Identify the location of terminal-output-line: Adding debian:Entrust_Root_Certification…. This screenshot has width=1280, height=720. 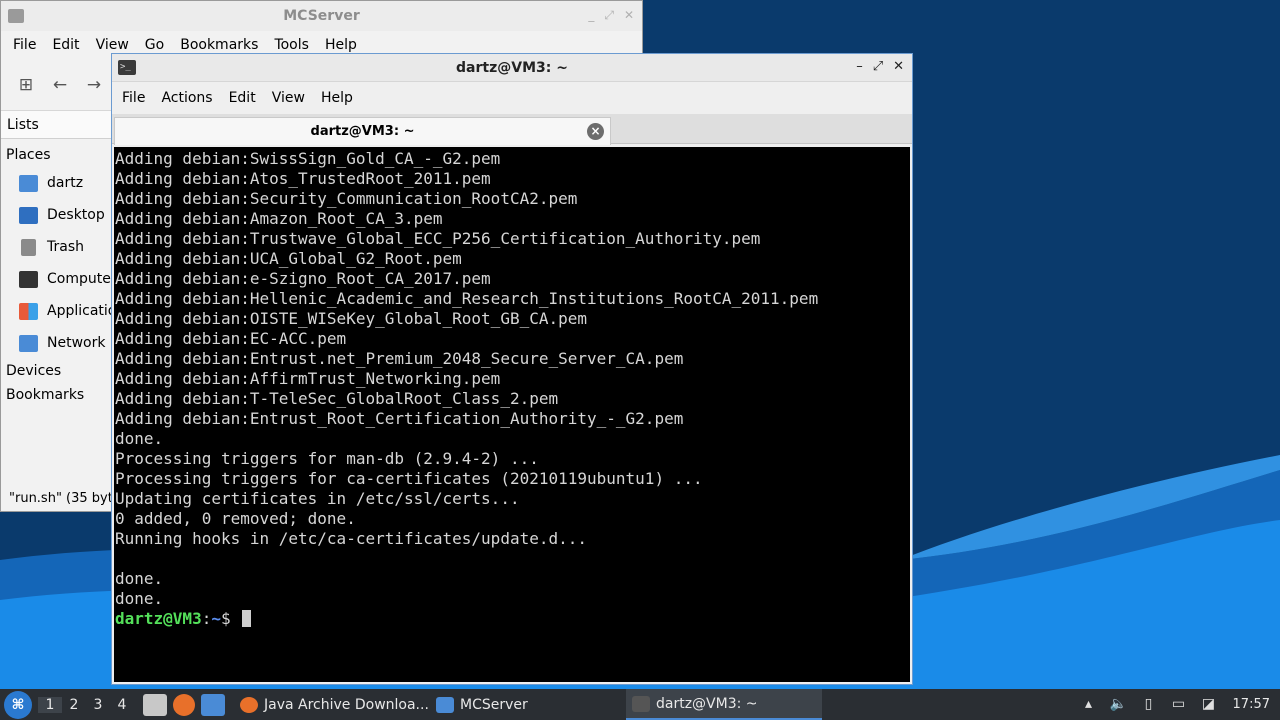
(399, 418).